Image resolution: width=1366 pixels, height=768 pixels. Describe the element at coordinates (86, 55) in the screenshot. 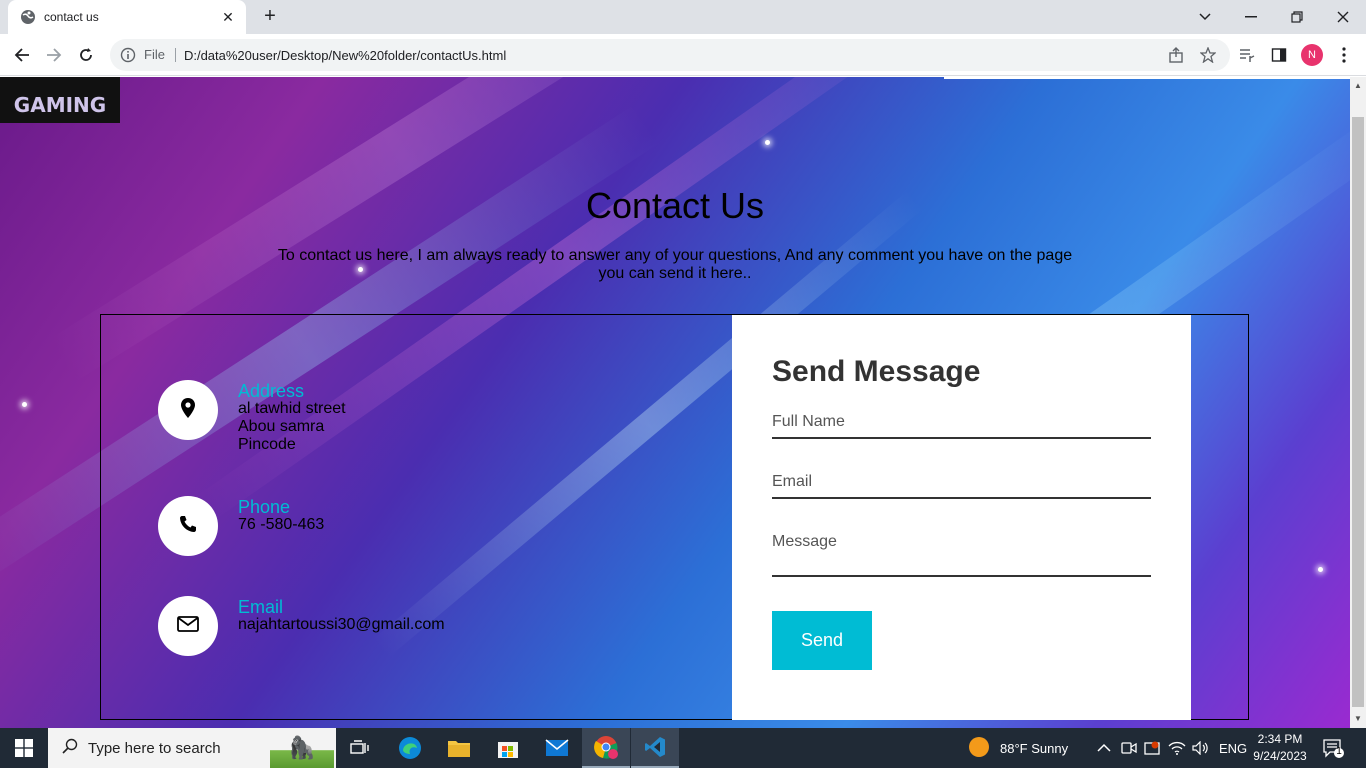

I see `reload-icon` at that location.